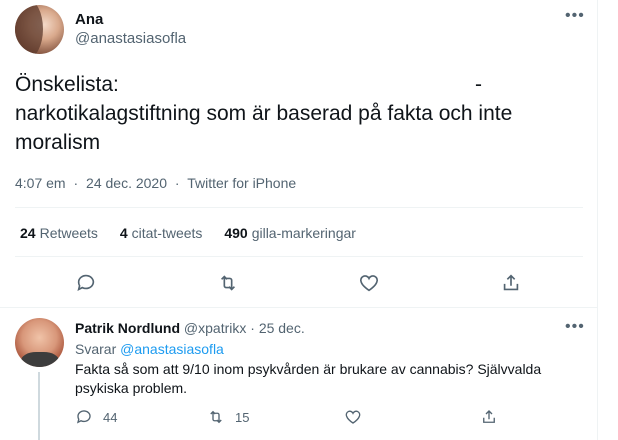  What do you see at coordinates (228, 417) in the screenshot?
I see `reply-retweet-button: 15` at bounding box center [228, 417].